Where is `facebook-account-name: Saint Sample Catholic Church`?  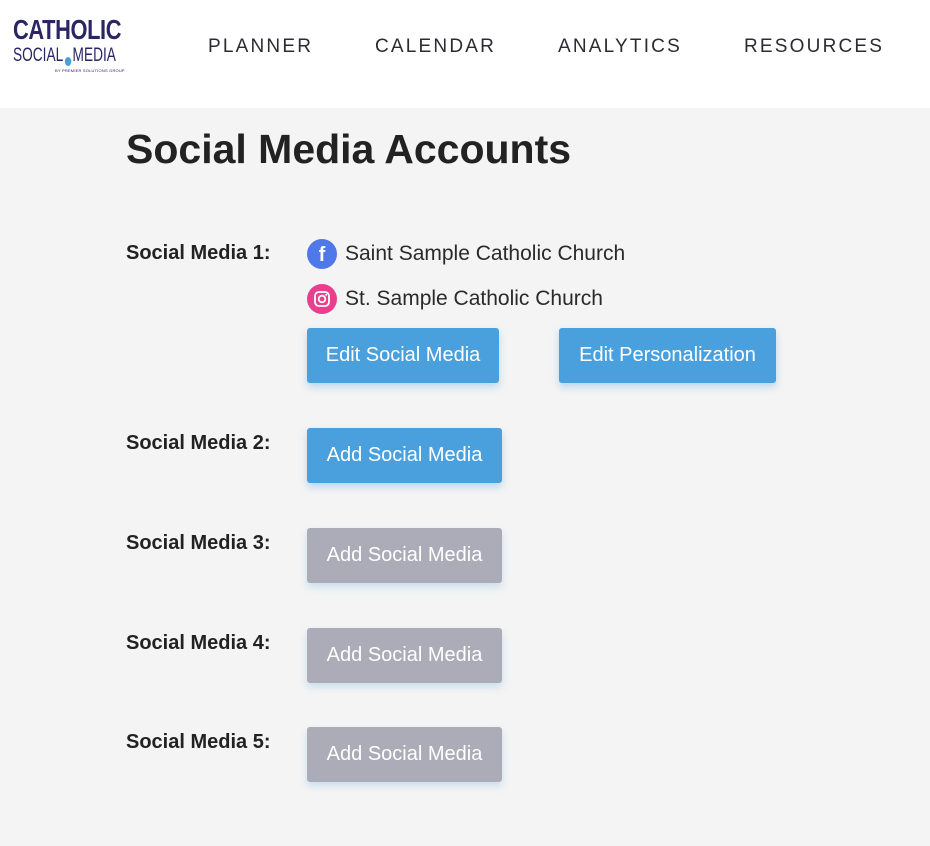
facebook-account-name: Saint Sample Catholic Church is located at coordinates (485, 253).